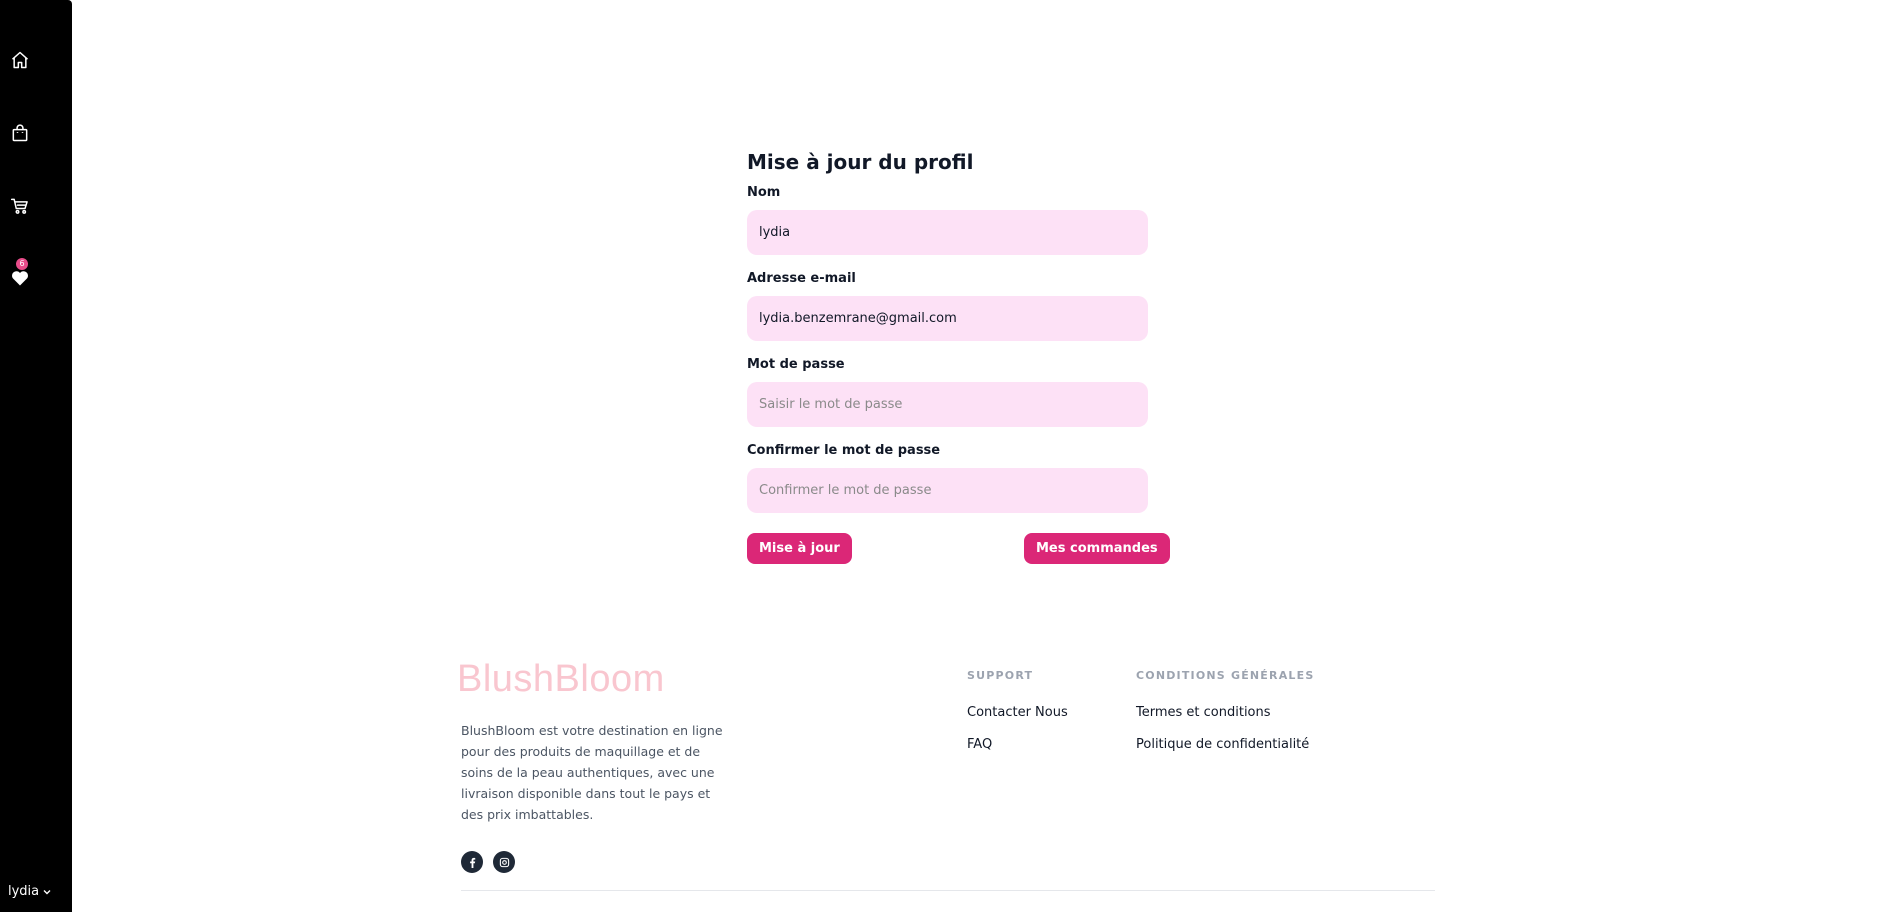 Image resolution: width=1896 pixels, height=912 pixels. I want to click on instagram-icon, so click(504, 862).